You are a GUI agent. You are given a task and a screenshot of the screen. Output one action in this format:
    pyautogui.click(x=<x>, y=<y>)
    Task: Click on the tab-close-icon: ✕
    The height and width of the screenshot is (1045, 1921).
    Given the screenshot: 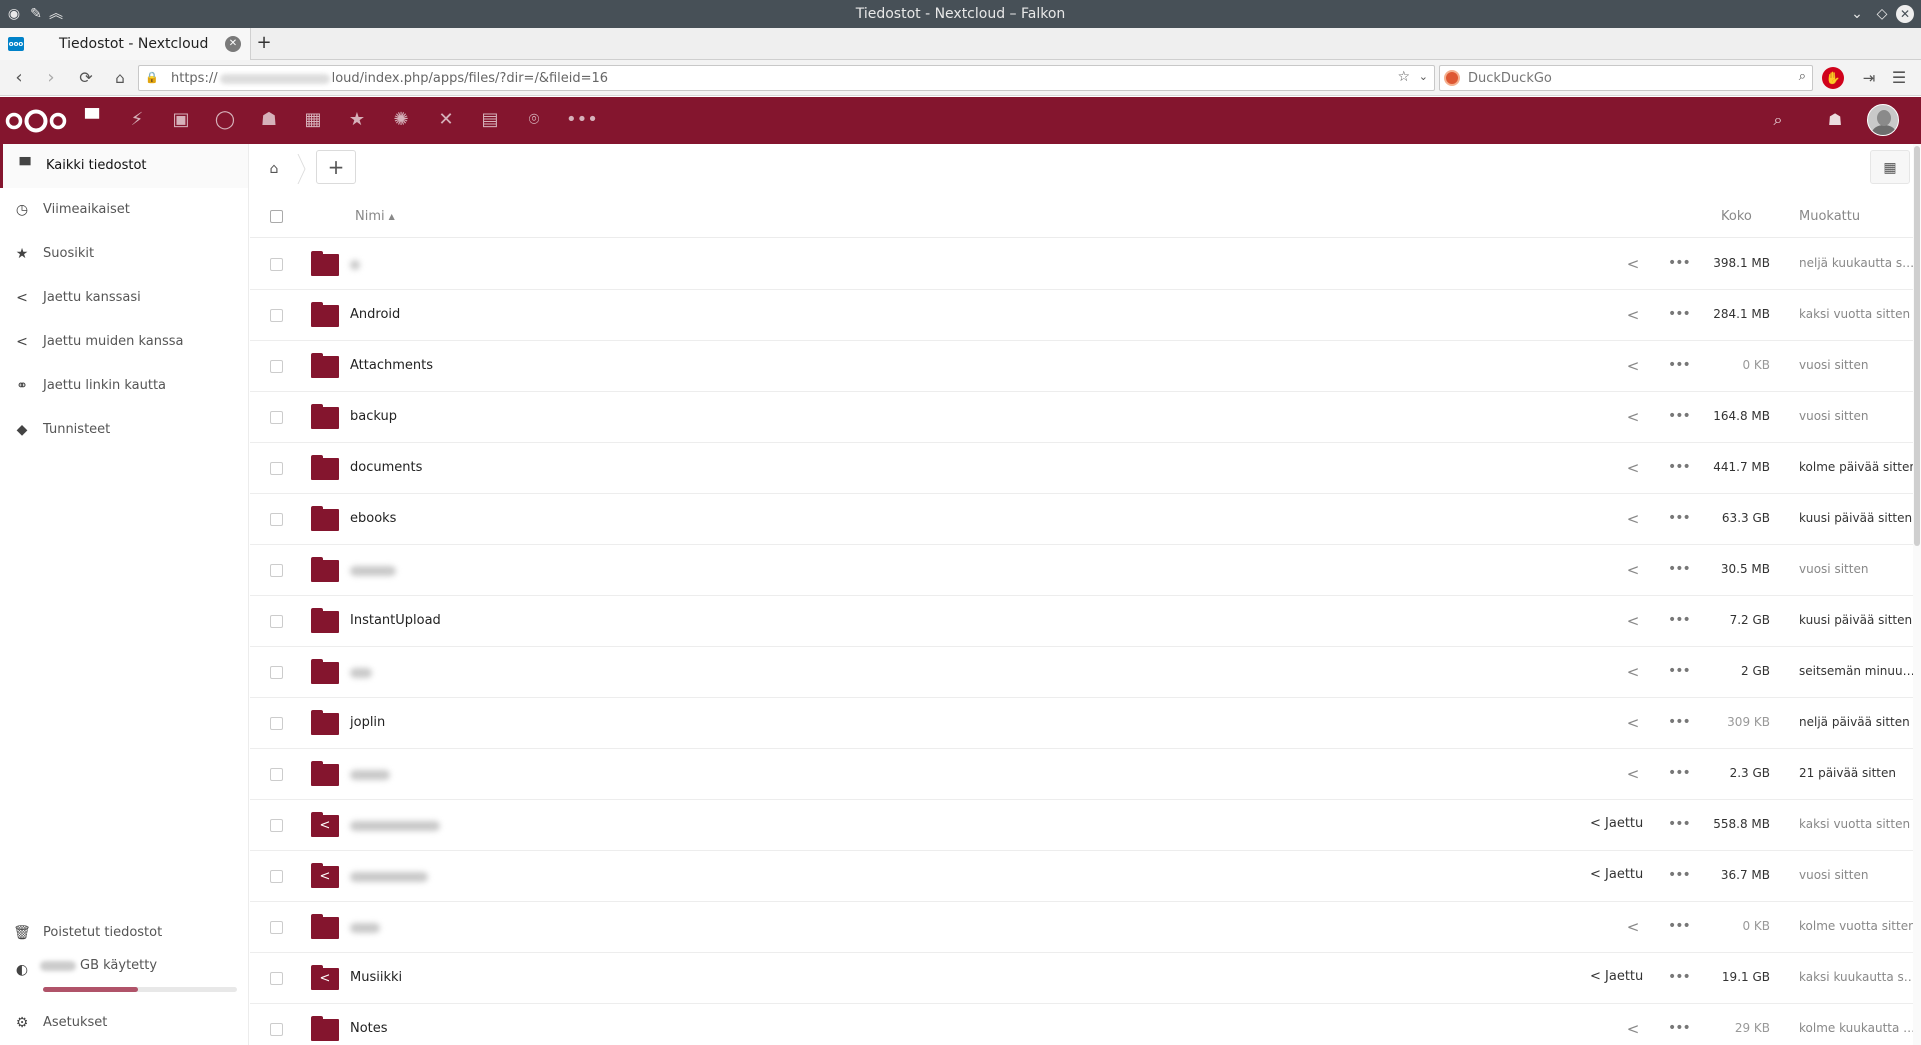 What is the action you would take?
    pyautogui.click(x=233, y=44)
    